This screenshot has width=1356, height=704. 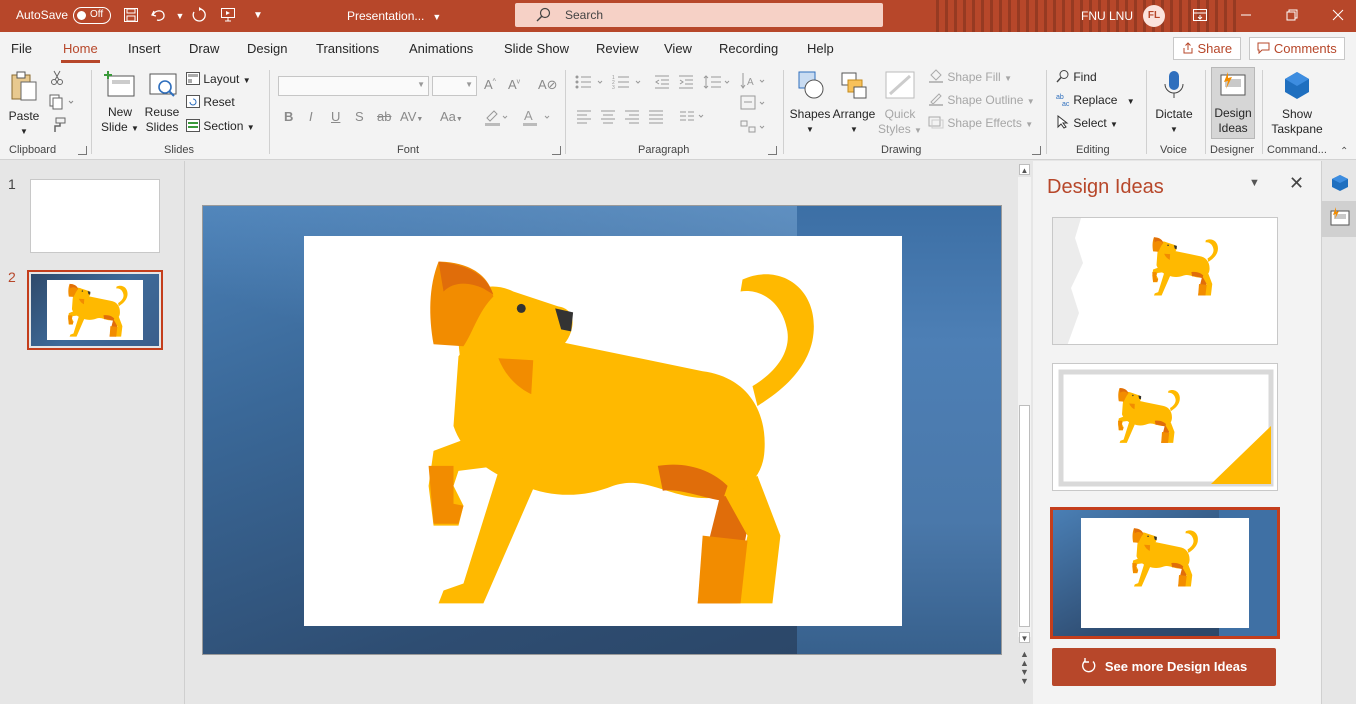 I want to click on quick-styles-button: Quick Styles ▼, so click(x=900, y=104).